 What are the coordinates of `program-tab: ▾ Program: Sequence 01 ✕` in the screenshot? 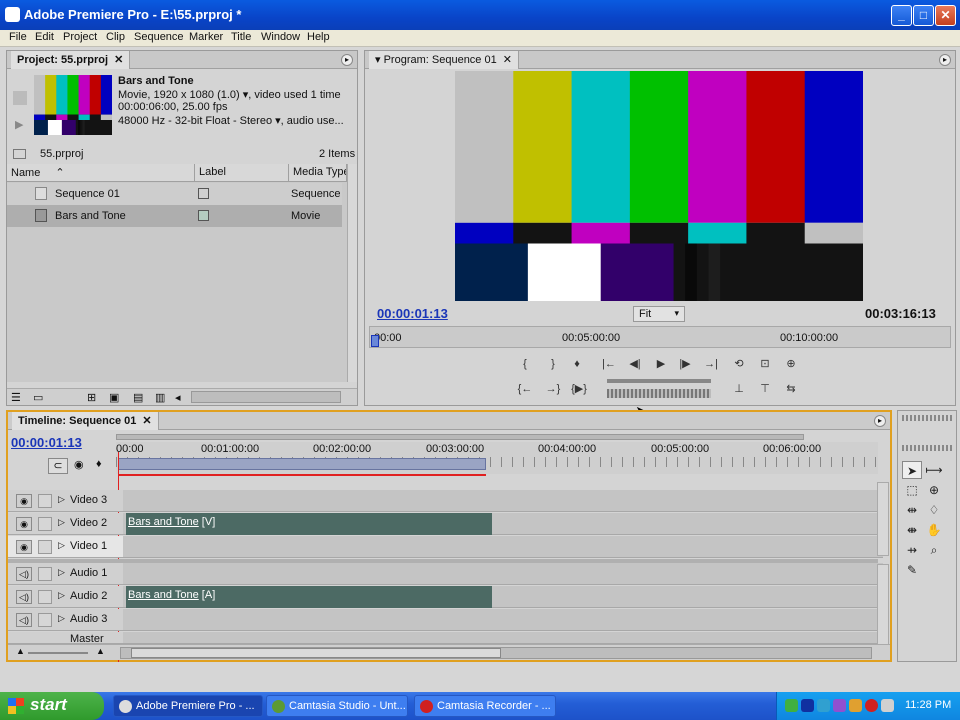 It's located at (444, 60).